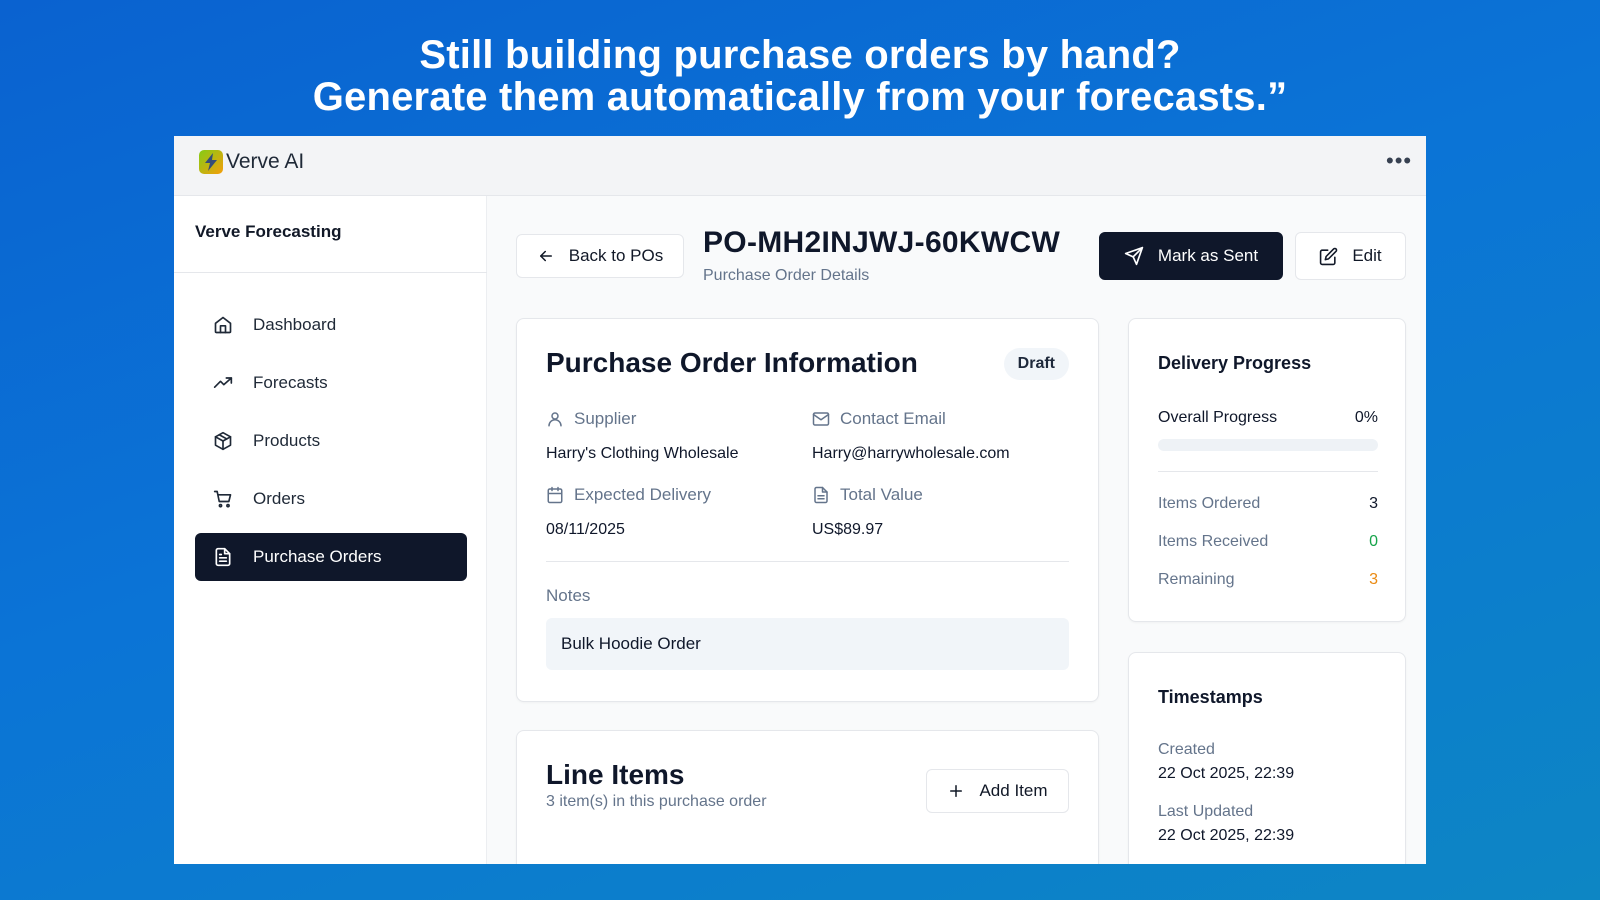 The width and height of the screenshot is (1600, 900). Describe the element at coordinates (643, 494) in the screenshot. I see `delivery-label-text: Expected Delivery` at that location.